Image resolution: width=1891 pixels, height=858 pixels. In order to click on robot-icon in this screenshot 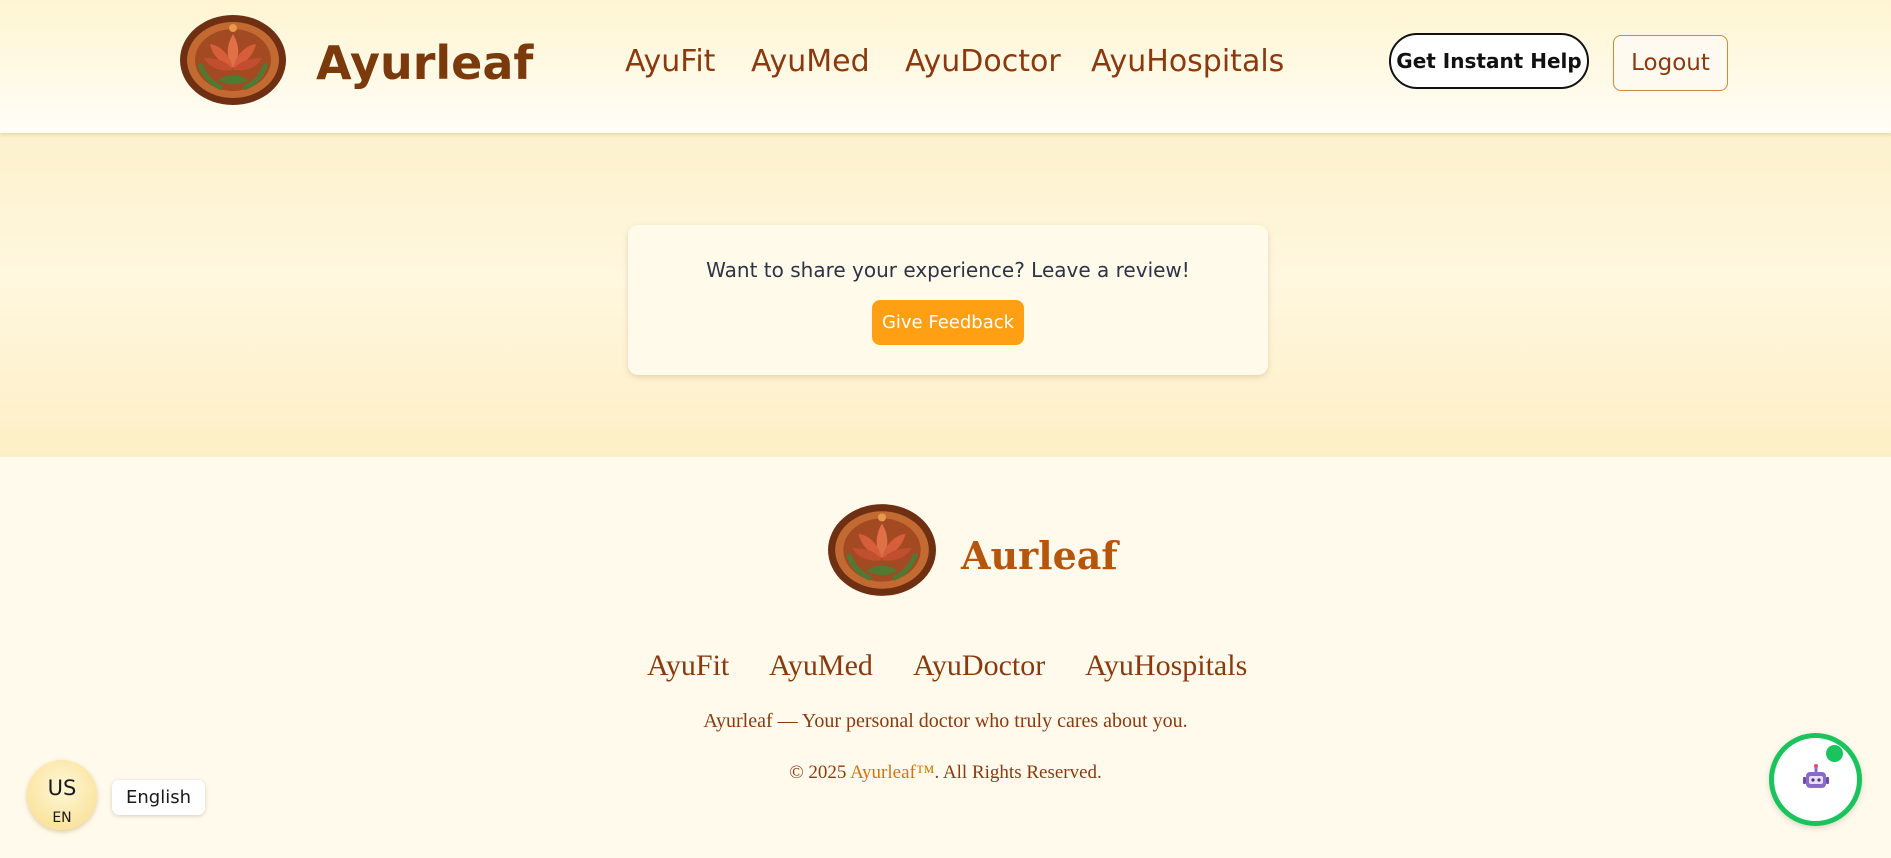, I will do `click(1816, 776)`.